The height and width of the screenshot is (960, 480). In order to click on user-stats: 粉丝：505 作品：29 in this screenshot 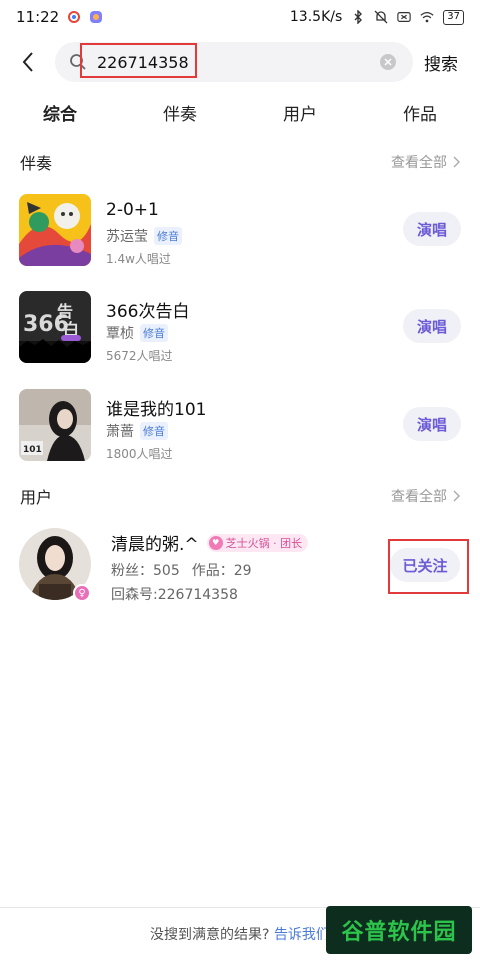, I will do `click(181, 570)`.